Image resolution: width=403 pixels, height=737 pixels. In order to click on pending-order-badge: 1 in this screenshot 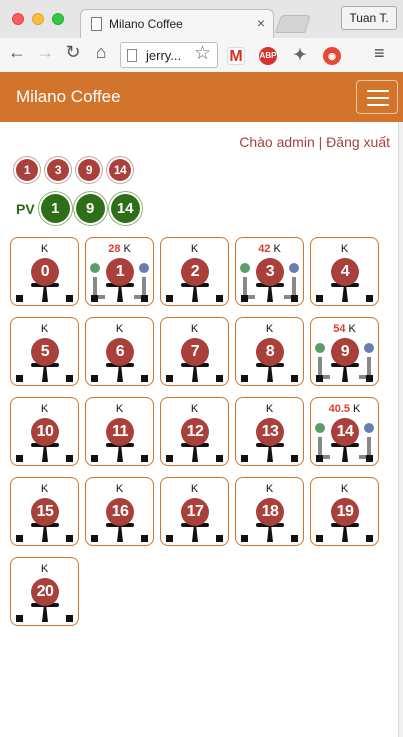, I will do `click(27, 170)`.